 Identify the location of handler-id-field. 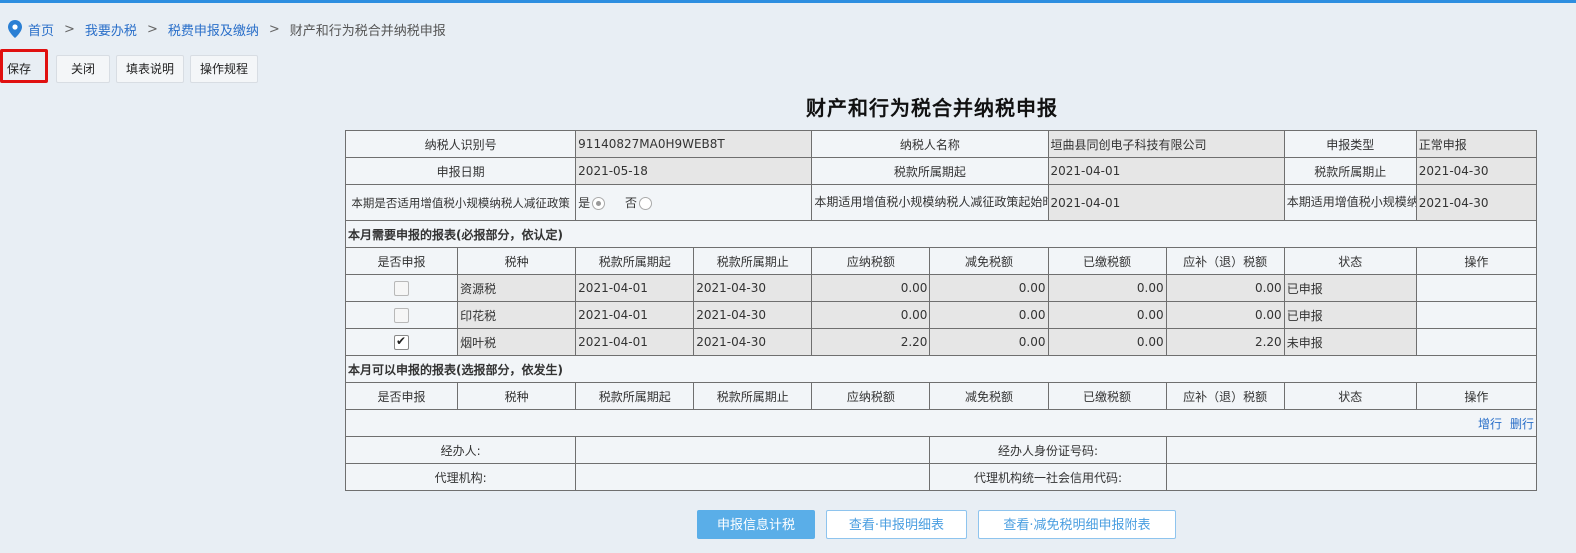
(1351, 450).